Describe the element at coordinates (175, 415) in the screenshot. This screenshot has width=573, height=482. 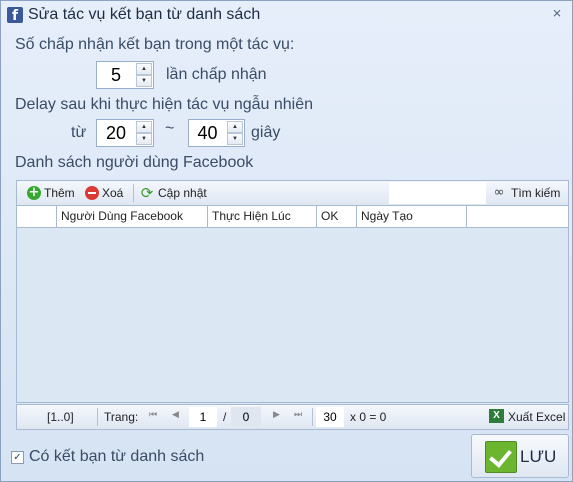
I see `prev-page-icon: ◀` at that location.